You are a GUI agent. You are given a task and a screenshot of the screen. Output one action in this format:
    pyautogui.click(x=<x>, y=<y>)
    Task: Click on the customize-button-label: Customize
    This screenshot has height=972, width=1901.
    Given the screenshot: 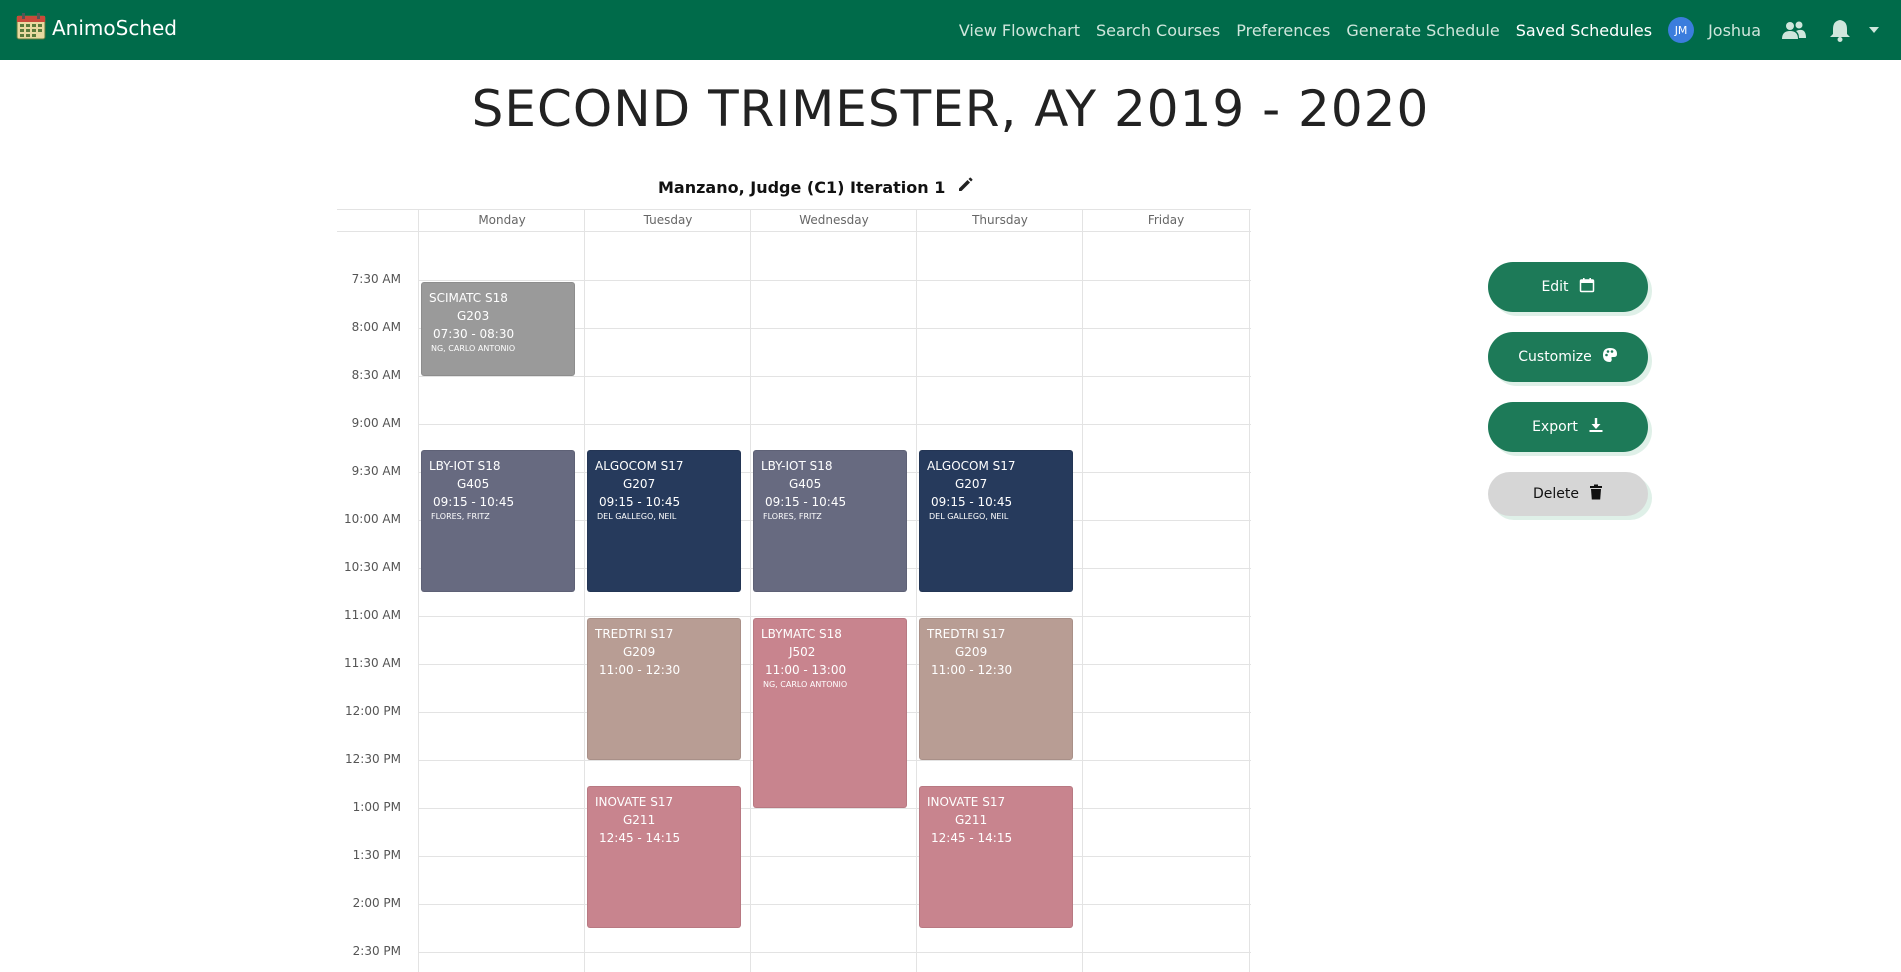 What is the action you would take?
    pyautogui.click(x=1555, y=357)
    